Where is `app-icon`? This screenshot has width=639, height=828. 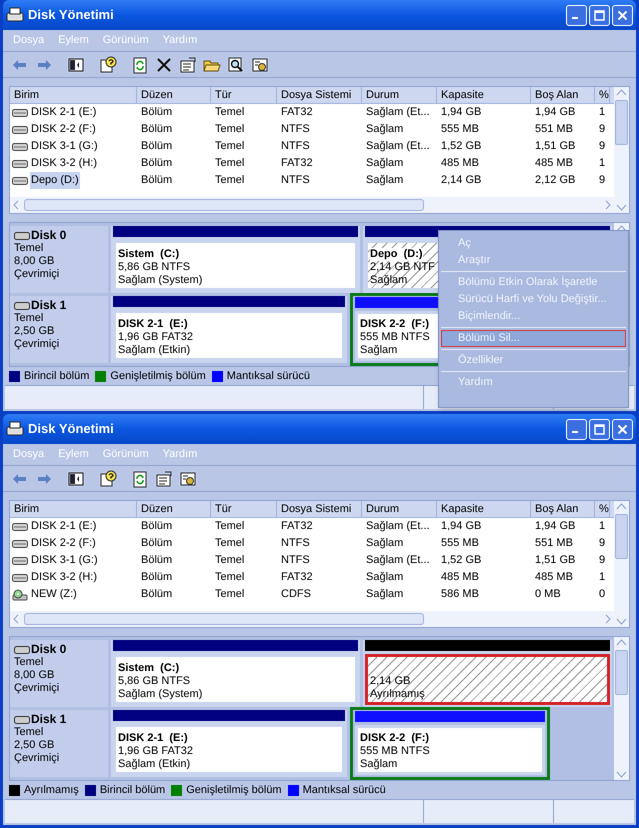
app-icon is located at coordinates (15, 429).